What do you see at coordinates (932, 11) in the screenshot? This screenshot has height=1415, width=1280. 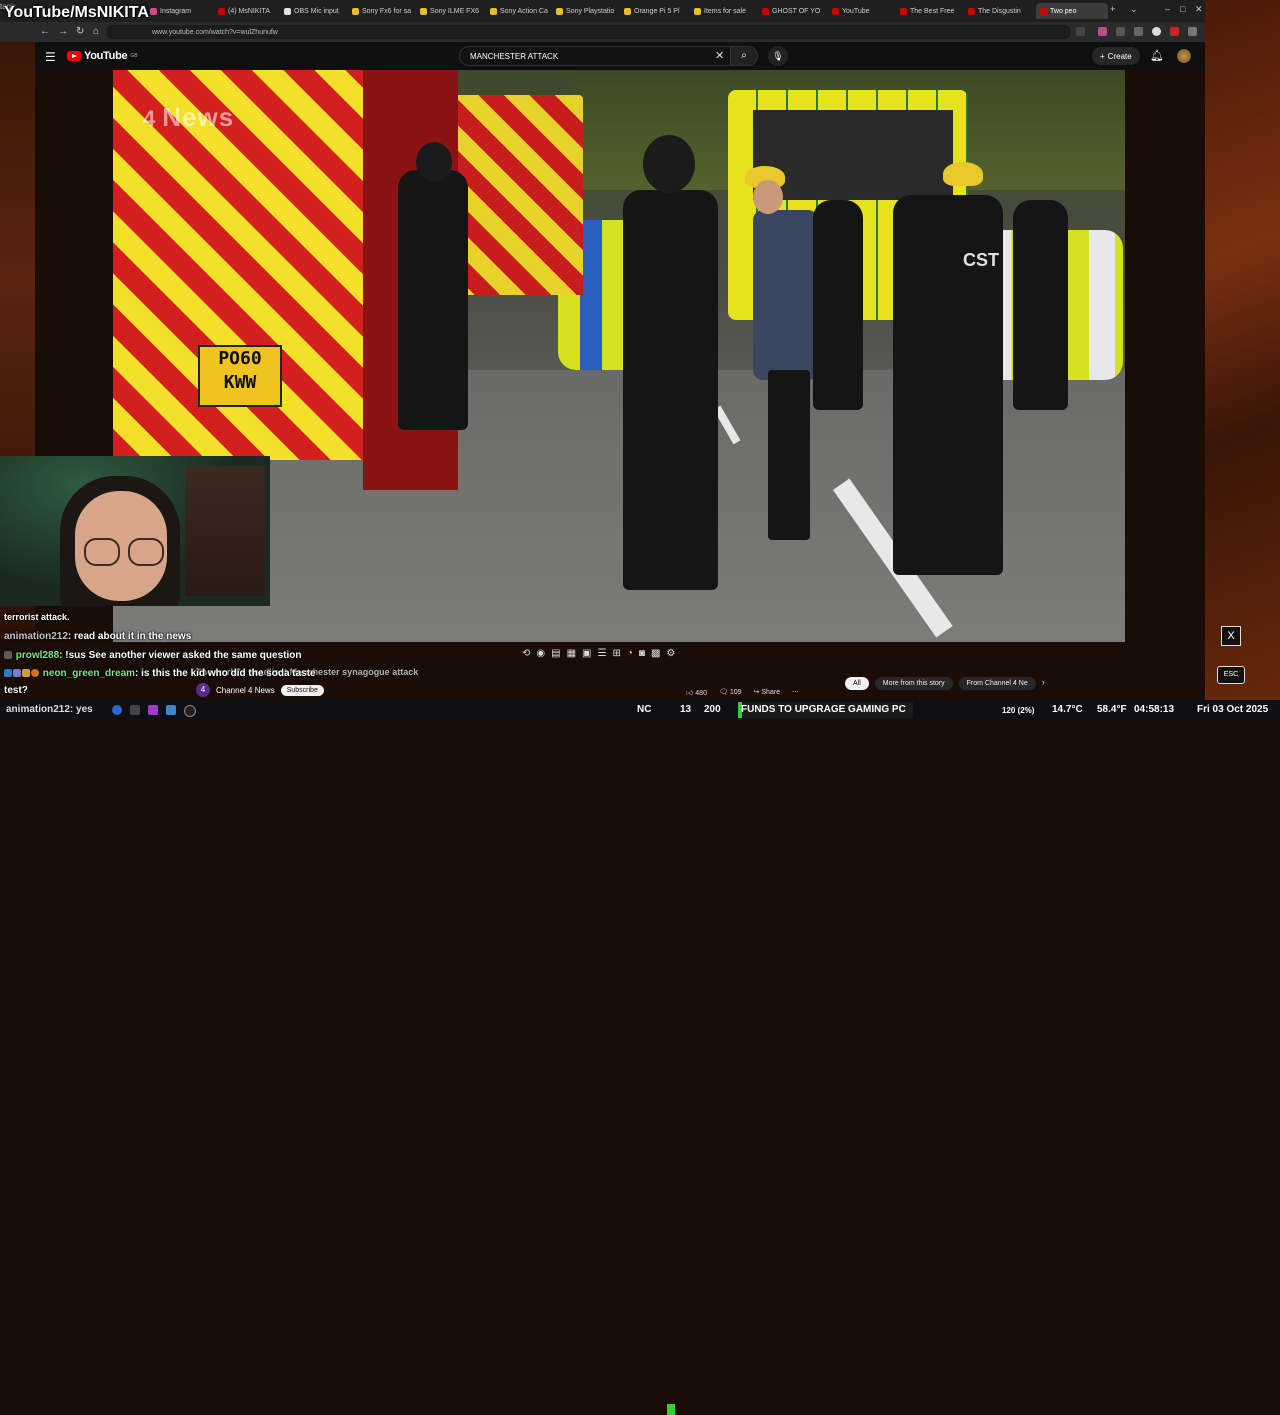 I see `browser-tab: The Best Free` at bounding box center [932, 11].